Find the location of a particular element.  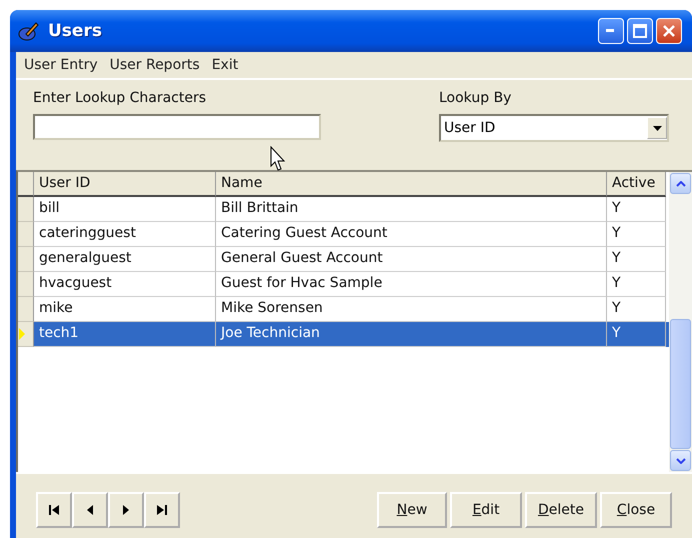

action-button: Edit is located at coordinates (486, 510).